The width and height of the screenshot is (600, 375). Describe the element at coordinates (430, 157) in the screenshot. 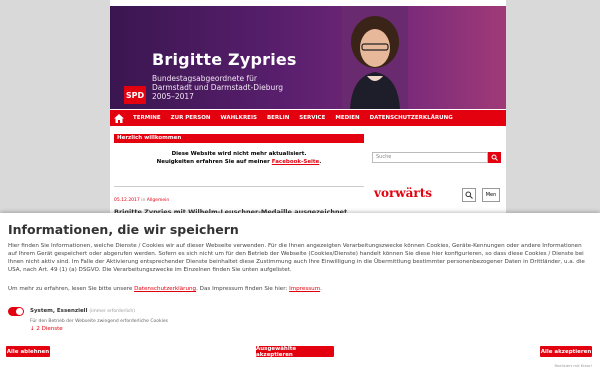

I see `search-input: Suche` at that location.